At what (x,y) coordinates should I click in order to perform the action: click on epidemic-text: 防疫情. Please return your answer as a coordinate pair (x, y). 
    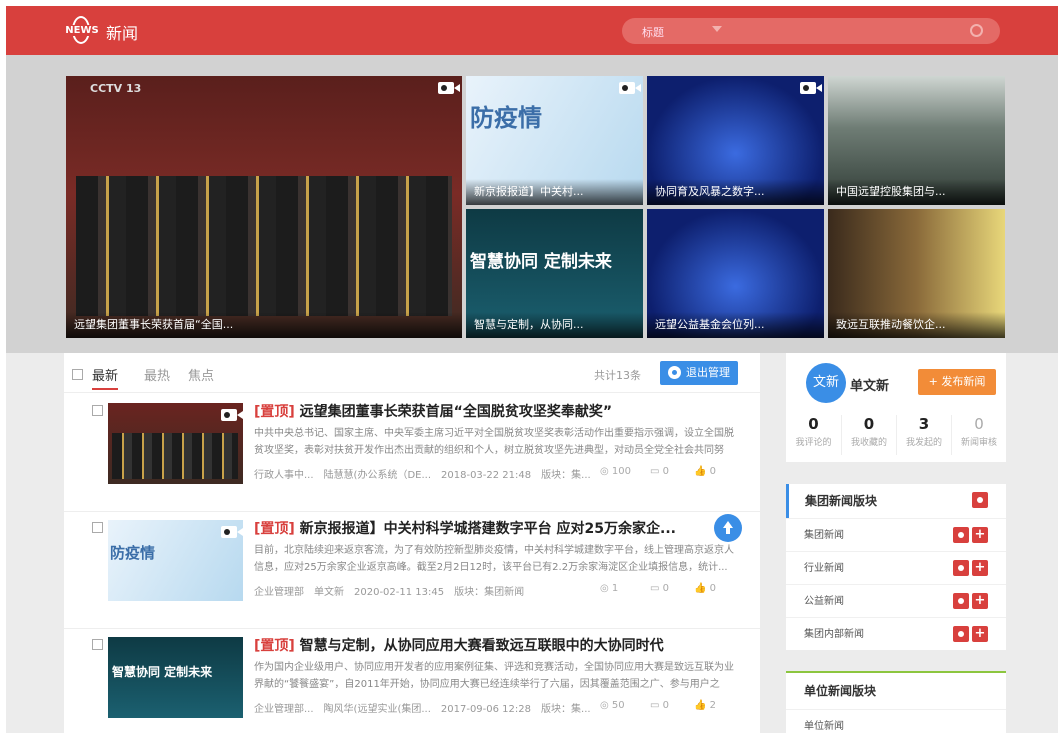
    Looking at the image, I should click on (506, 118).